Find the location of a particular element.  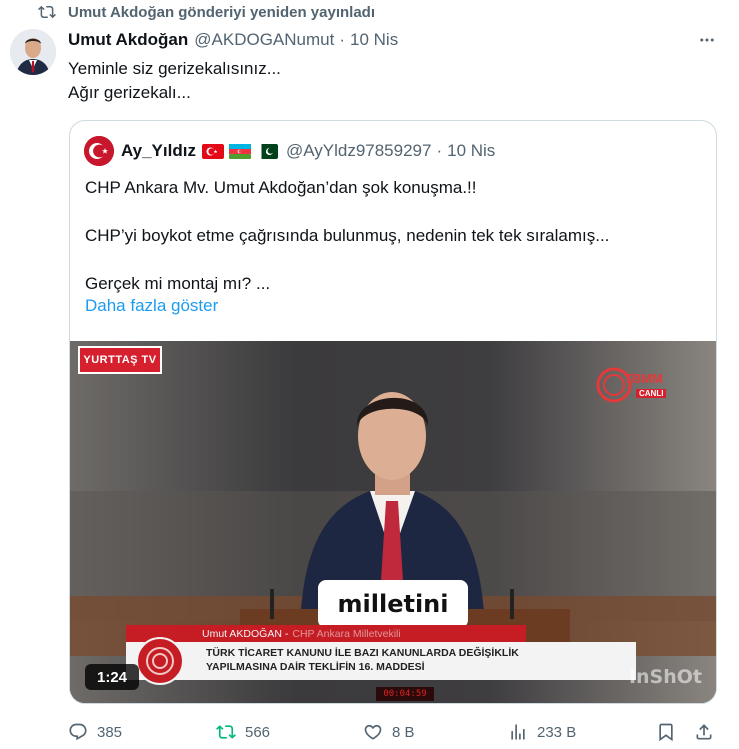

reply-icon is located at coordinates (78, 732).